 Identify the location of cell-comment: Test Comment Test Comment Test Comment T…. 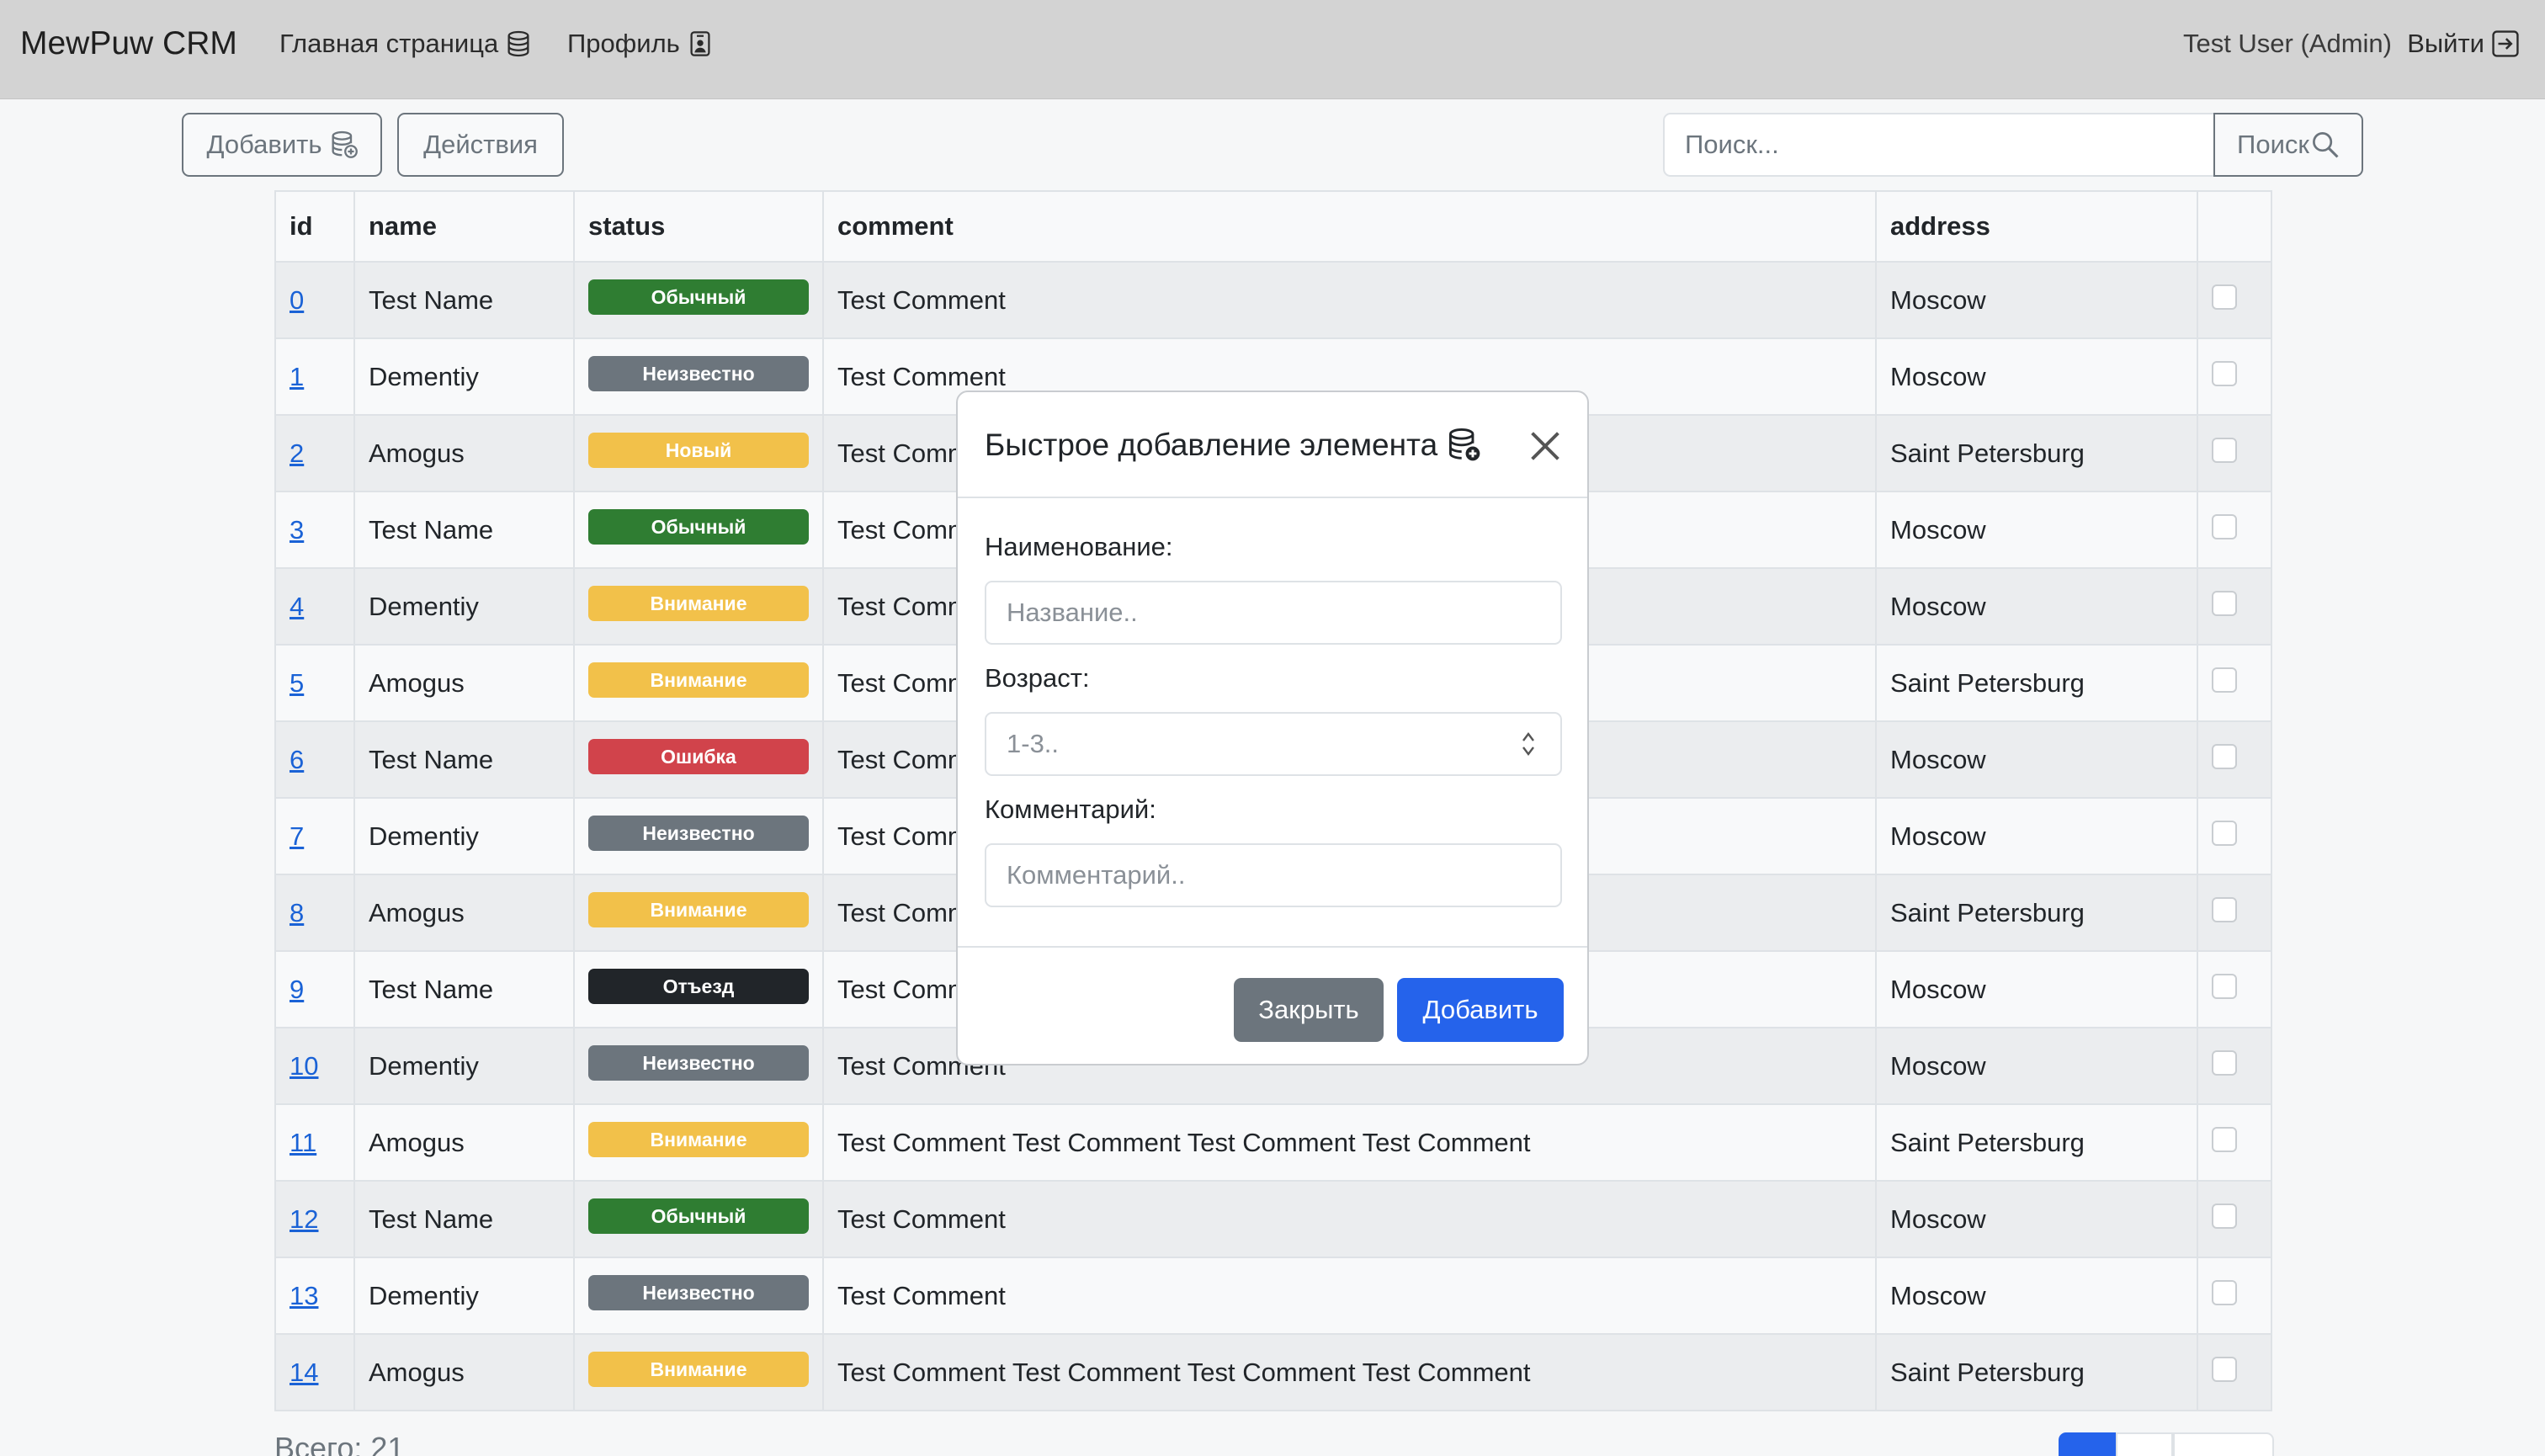
(1349, 1142).